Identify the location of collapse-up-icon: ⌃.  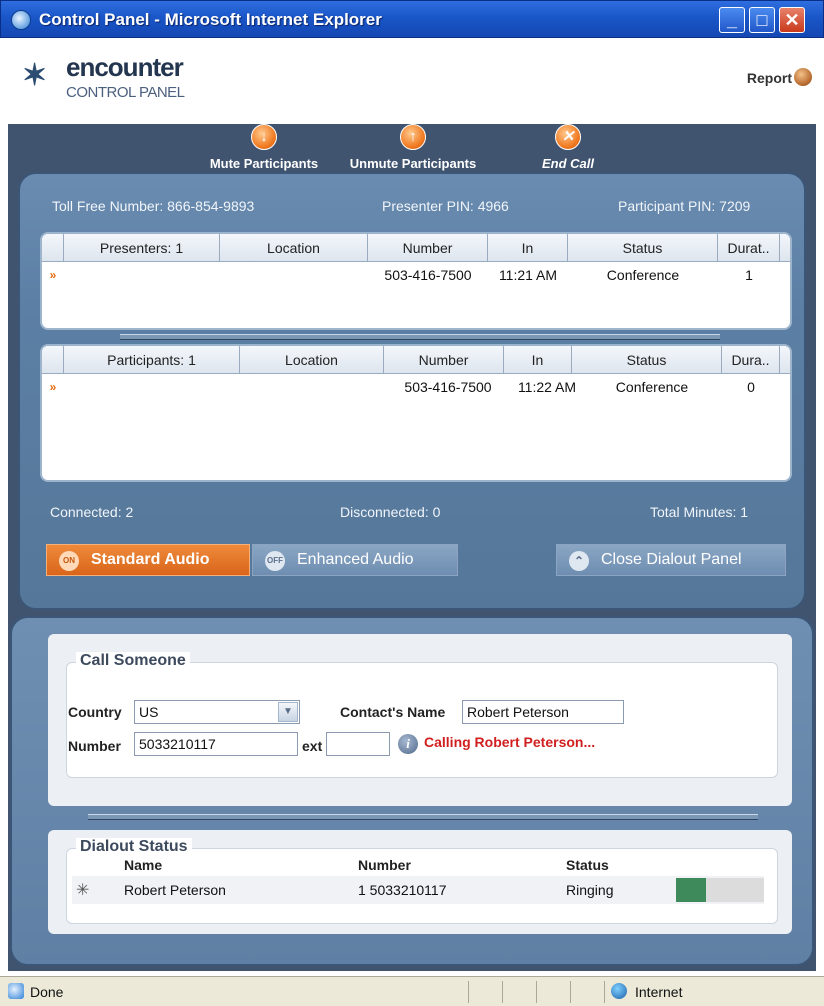
(579, 561).